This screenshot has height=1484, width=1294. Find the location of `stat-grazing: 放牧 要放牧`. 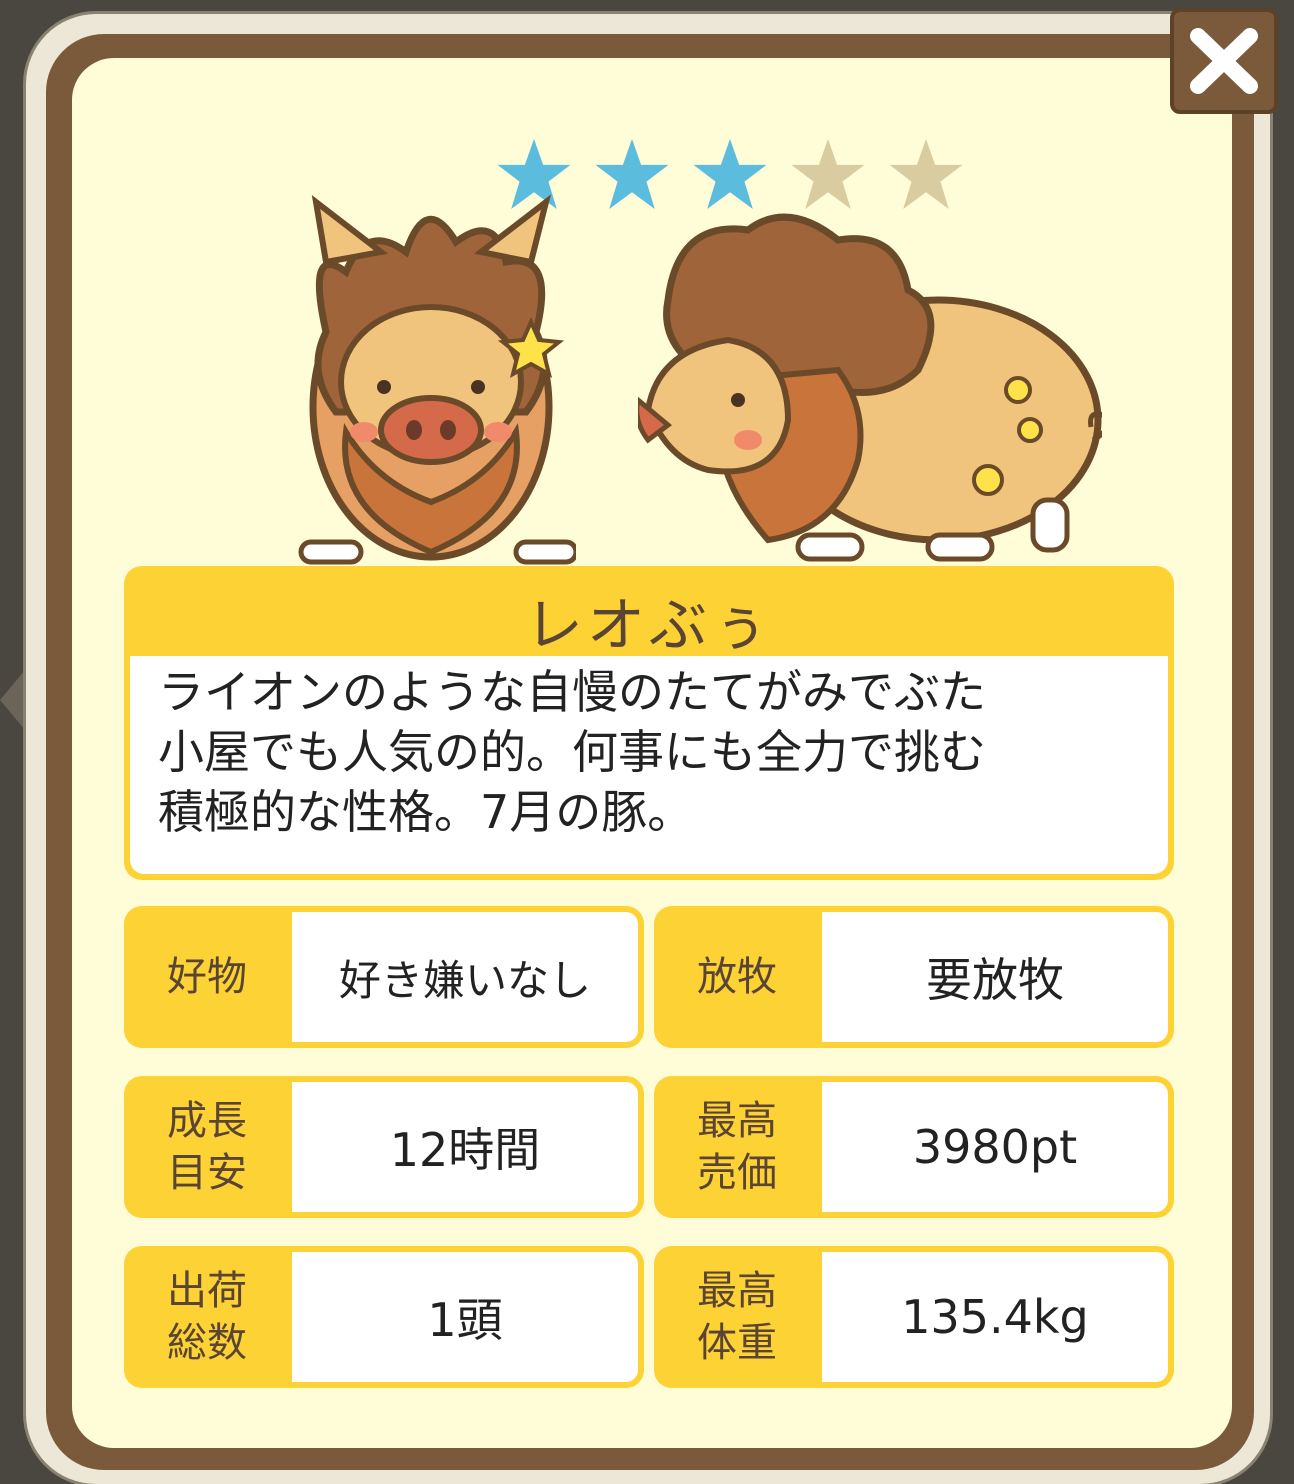

stat-grazing: 放牧 要放牧 is located at coordinates (914, 977).